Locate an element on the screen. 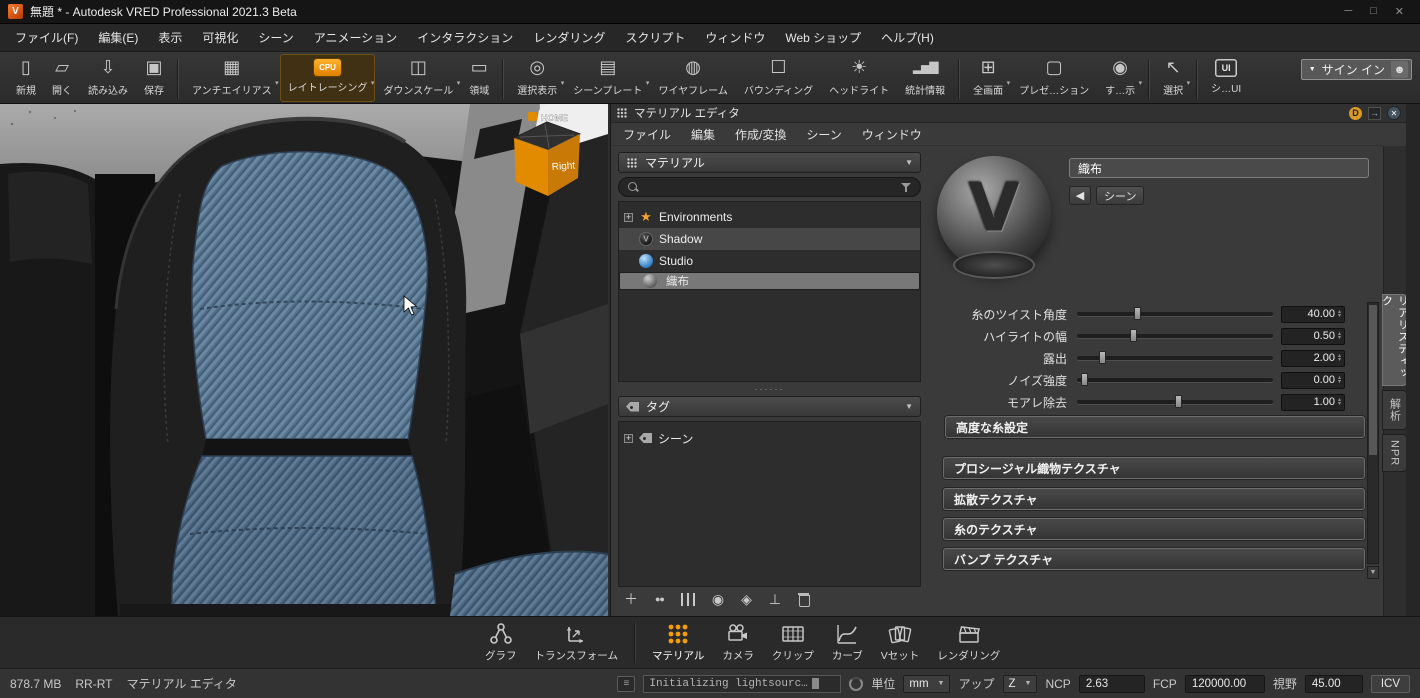  filter-icon is located at coordinates (906, 187).